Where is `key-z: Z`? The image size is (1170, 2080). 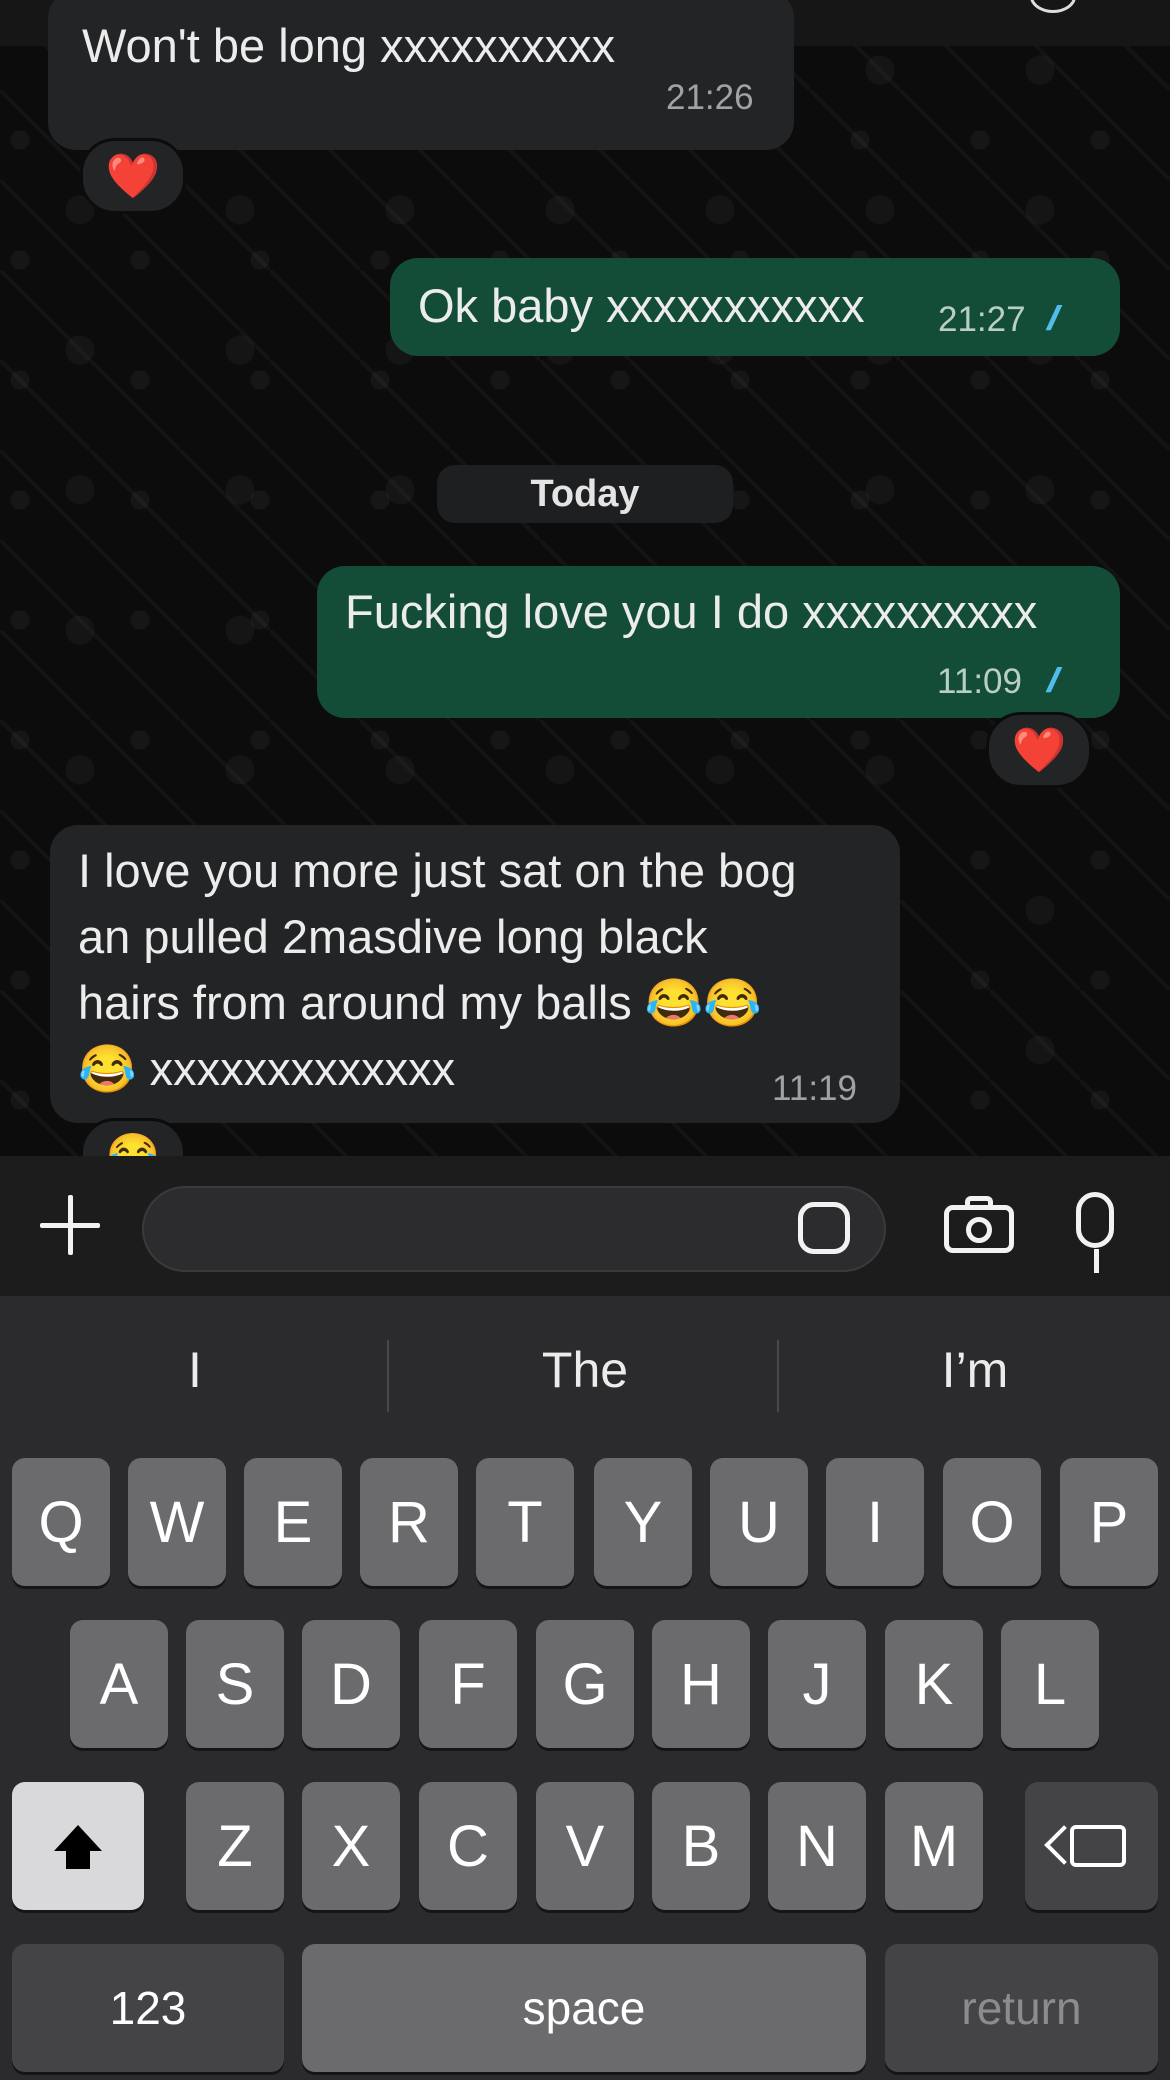 key-z: Z is located at coordinates (235, 1846).